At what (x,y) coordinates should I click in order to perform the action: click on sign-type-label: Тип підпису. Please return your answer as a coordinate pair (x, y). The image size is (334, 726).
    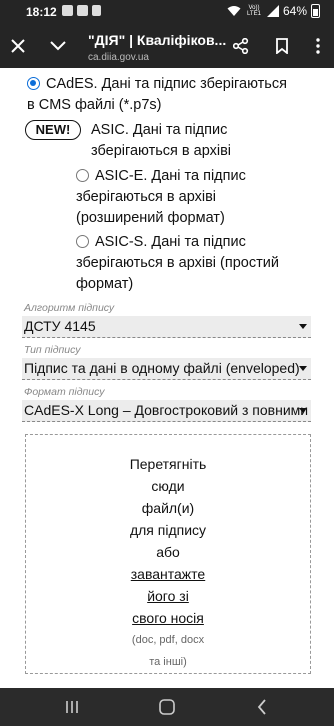
    Looking at the image, I should click on (52, 350).